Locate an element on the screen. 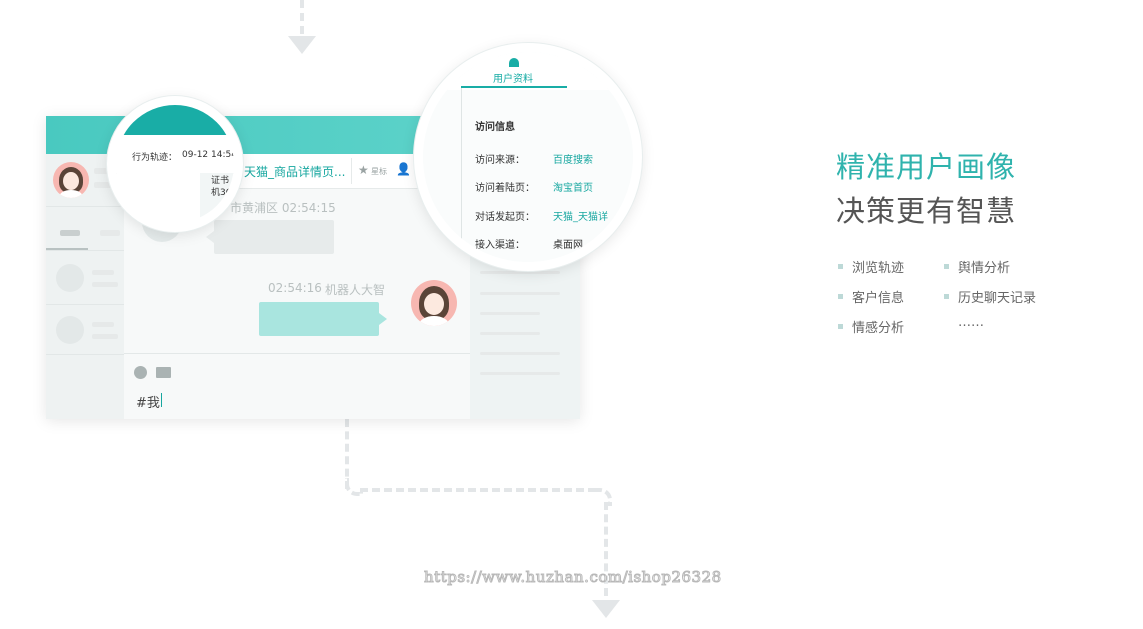  star-icon: ★ is located at coordinates (363, 170).